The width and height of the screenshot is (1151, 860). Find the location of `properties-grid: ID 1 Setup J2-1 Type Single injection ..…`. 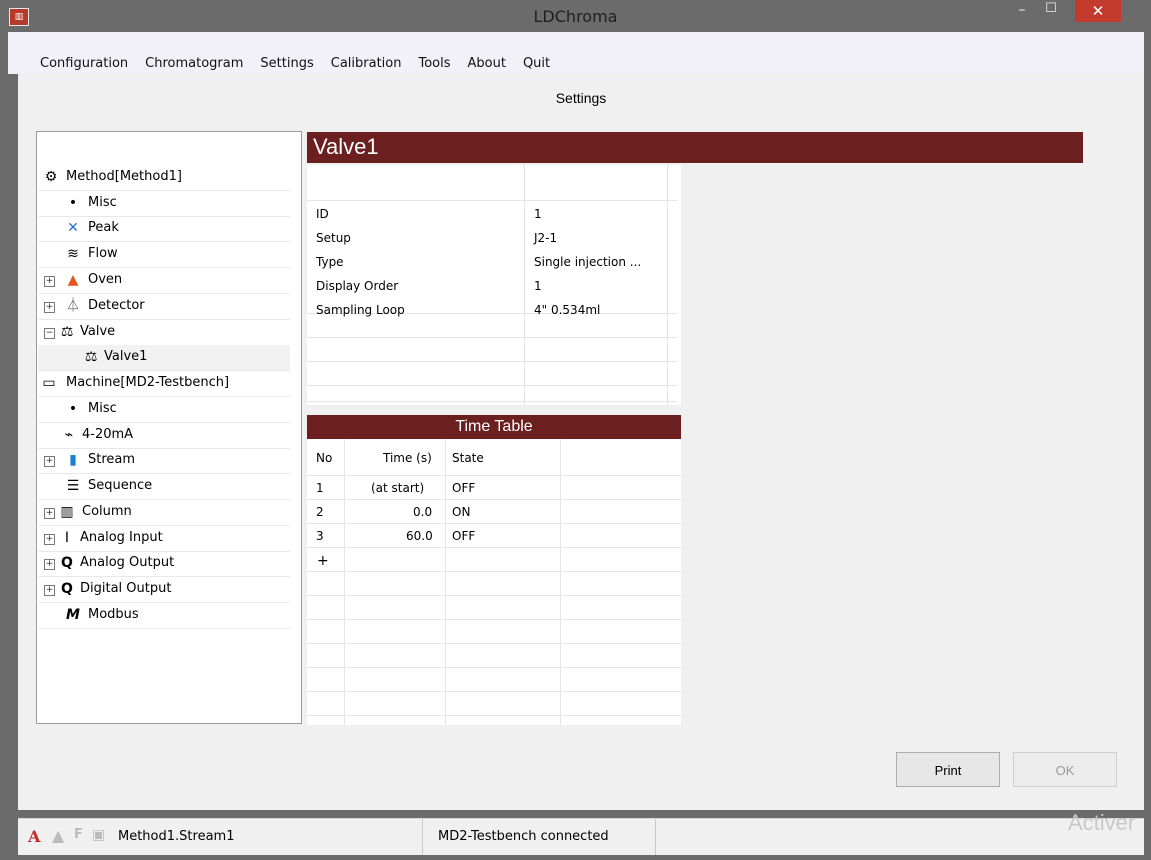

properties-grid: ID 1 Setup J2-1 Type Single injection ..… is located at coordinates (494, 285).